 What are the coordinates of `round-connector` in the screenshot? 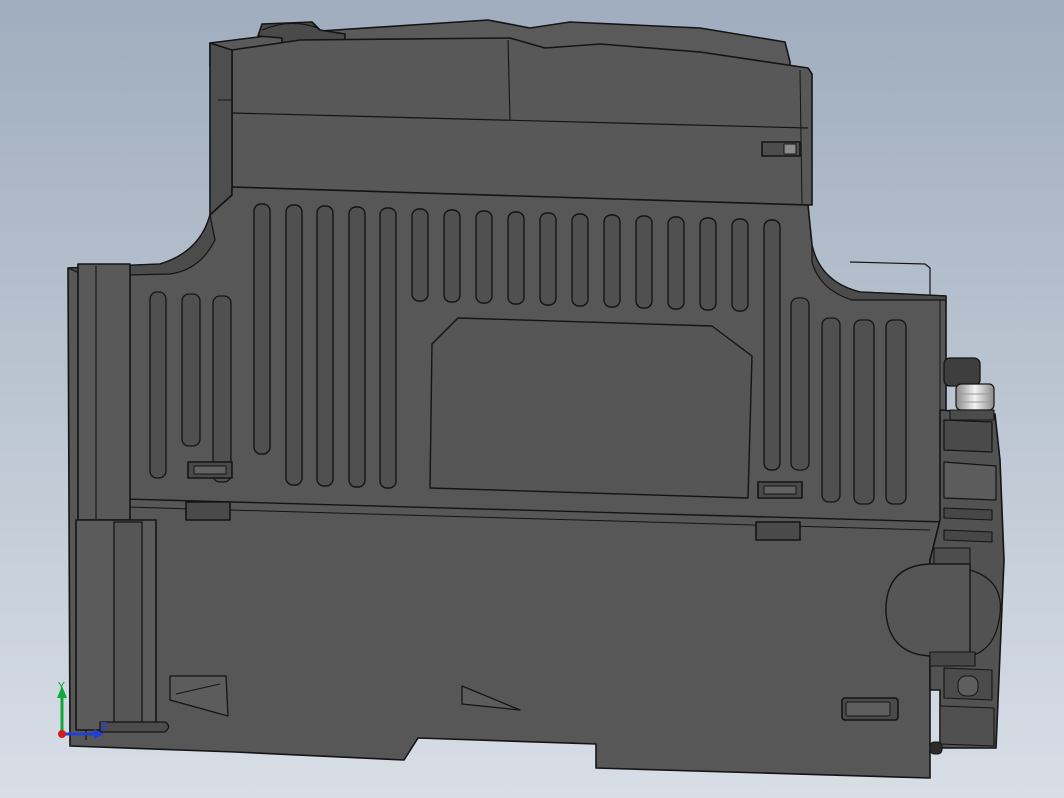 It's located at (928, 610).